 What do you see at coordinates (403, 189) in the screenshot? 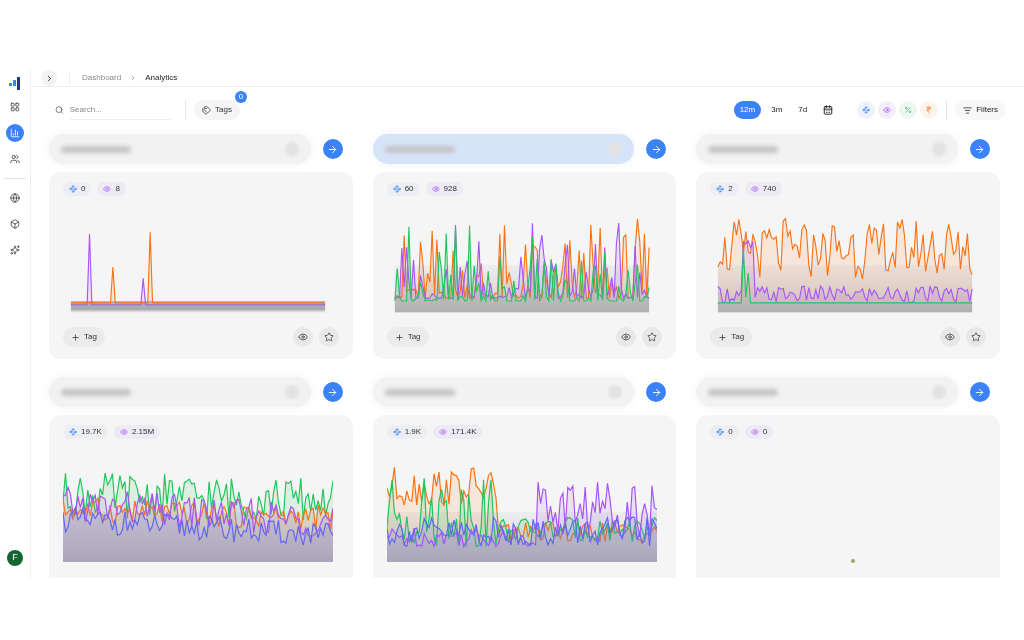
I see `links-stat: 60` at bounding box center [403, 189].